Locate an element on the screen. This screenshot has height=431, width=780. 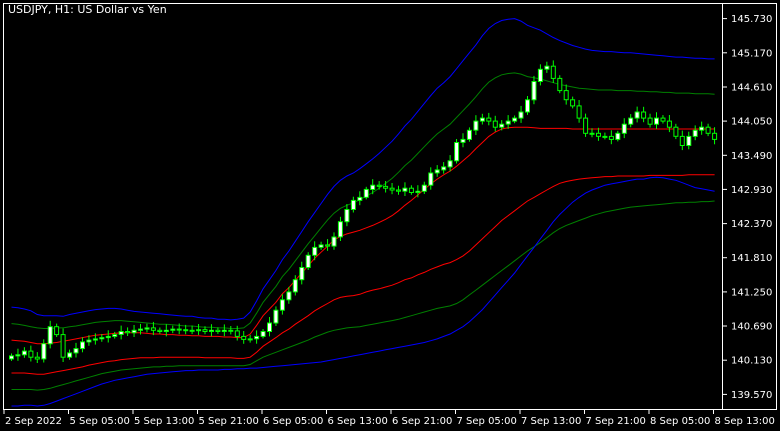
time-tick-label: 6 Sep 21:00 is located at coordinates (422, 421).